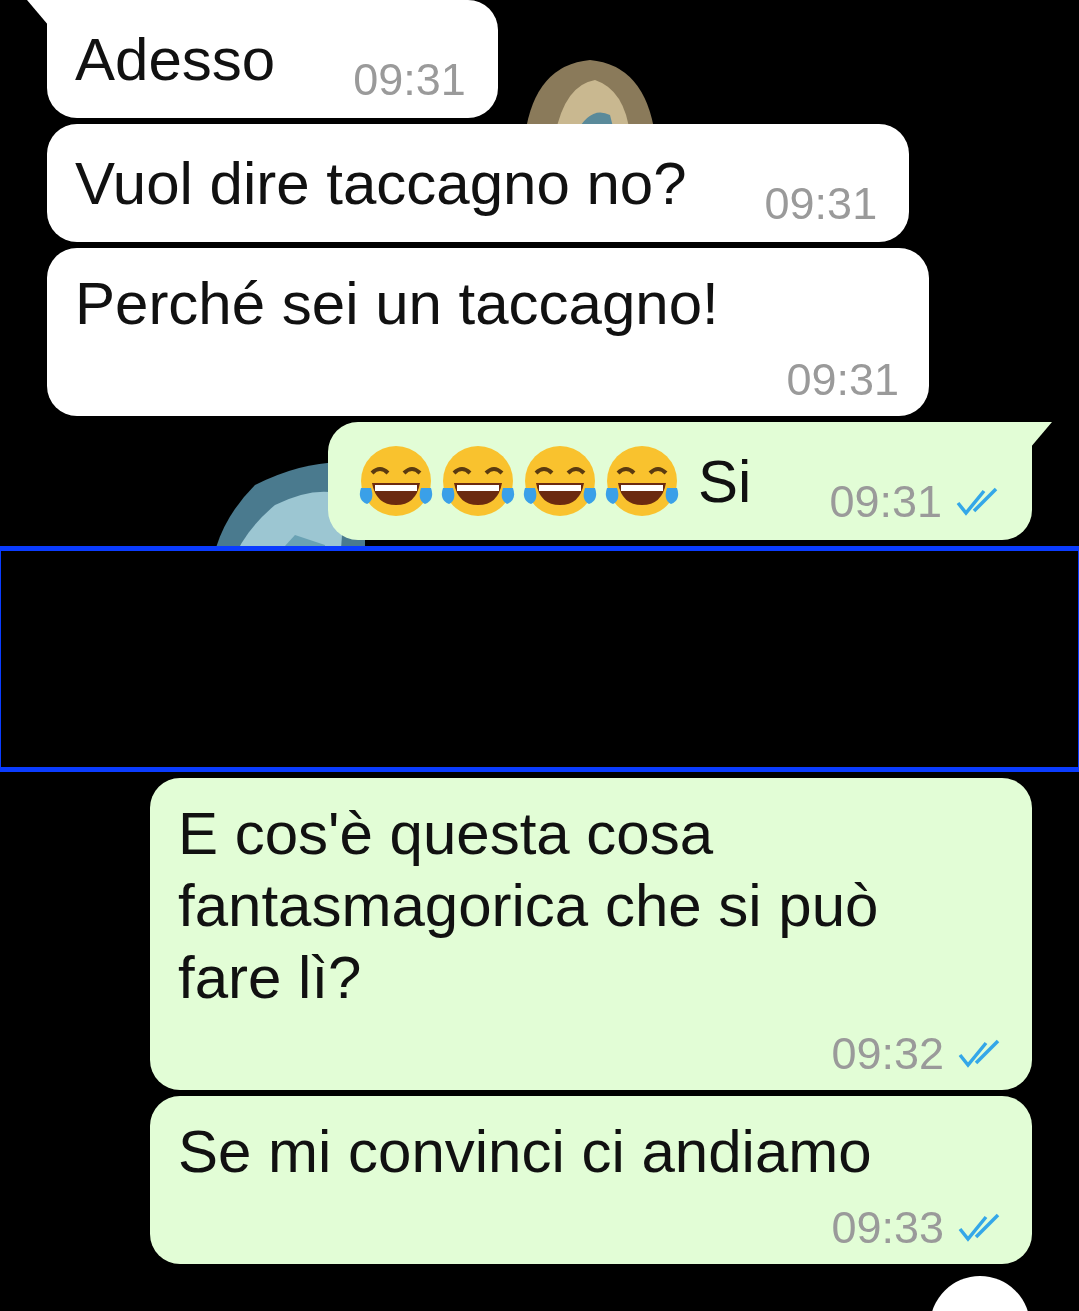 This screenshot has height=1311, width=1079. What do you see at coordinates (529, 906) in the screenshot?
I see `message-text: E cos'è questa cosa fantasmagorica che si può fare lì?` at bounding box center [529, 906].